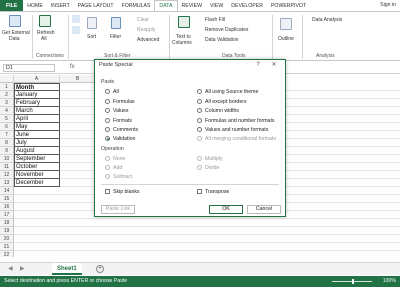  I want to click on row-header: 3, so click(7, 103).